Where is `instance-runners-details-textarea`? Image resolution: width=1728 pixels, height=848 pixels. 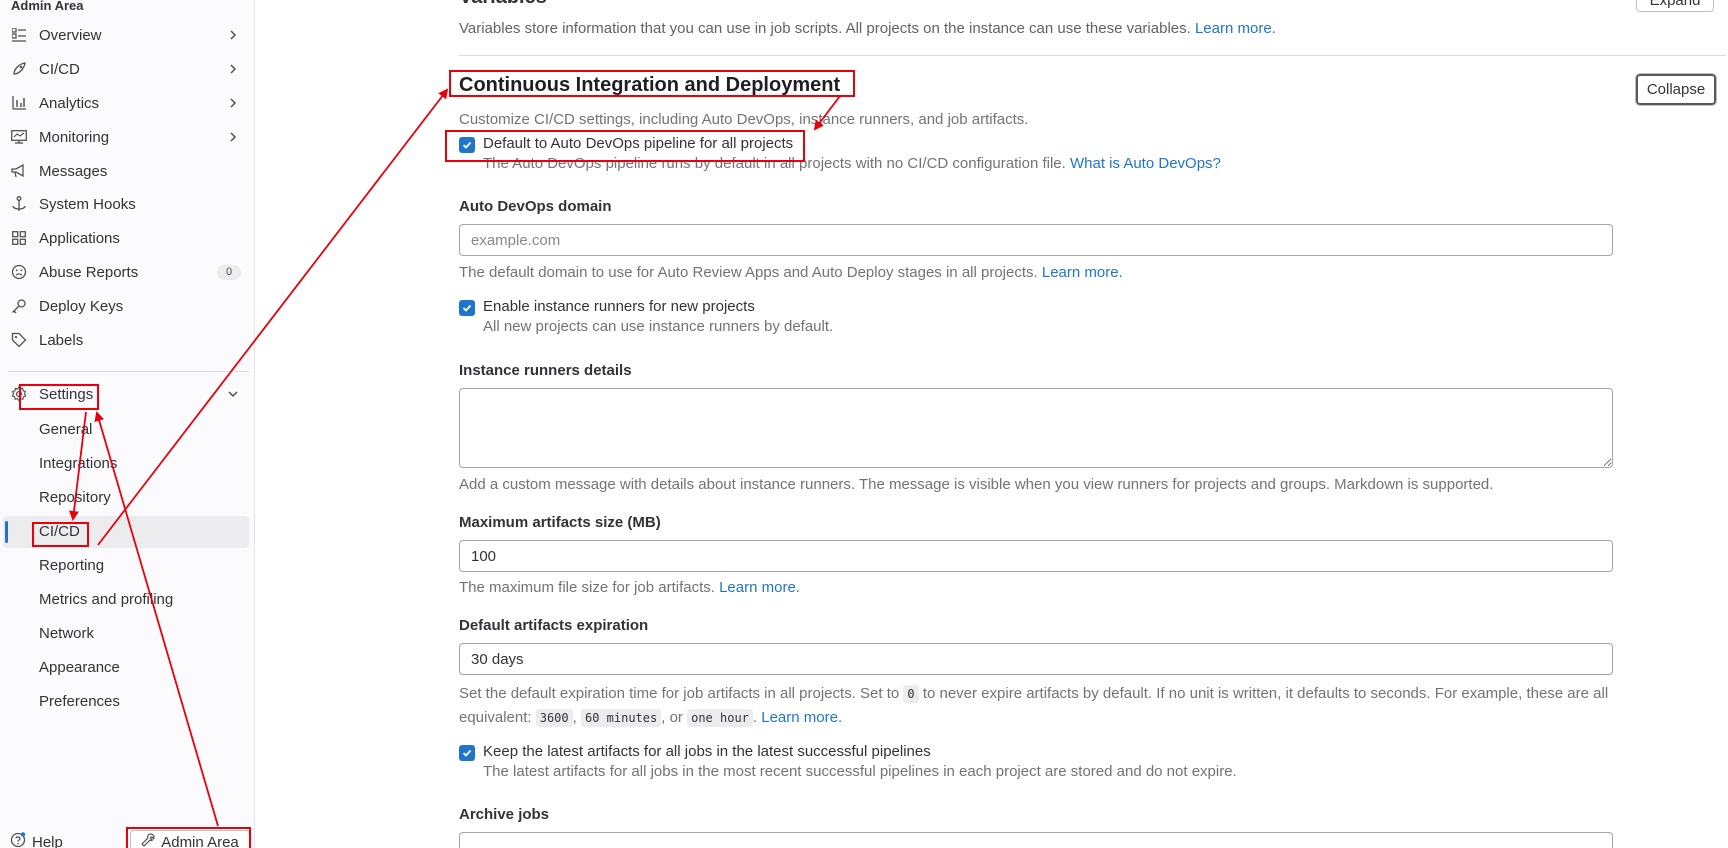 instance-runners-details-textarea is located at coordinates (1036, 428).